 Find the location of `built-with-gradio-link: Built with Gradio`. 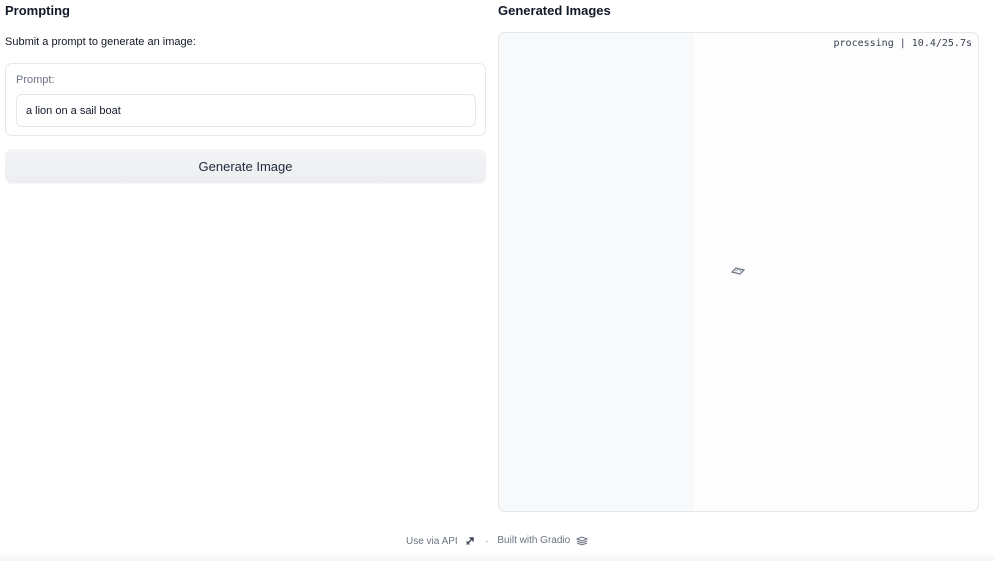

built-with-gradio-link: Built with Gradio is located at coordinates (543, 541).